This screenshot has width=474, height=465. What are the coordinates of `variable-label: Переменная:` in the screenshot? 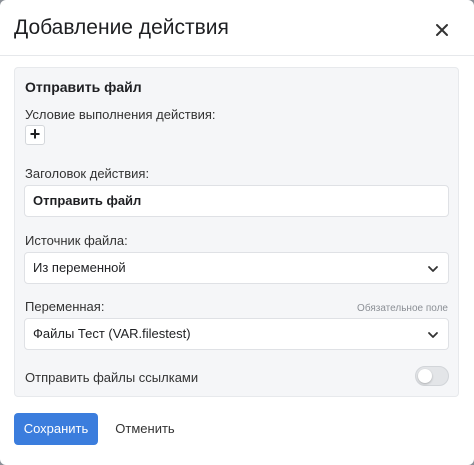 It's located at (65, 306).